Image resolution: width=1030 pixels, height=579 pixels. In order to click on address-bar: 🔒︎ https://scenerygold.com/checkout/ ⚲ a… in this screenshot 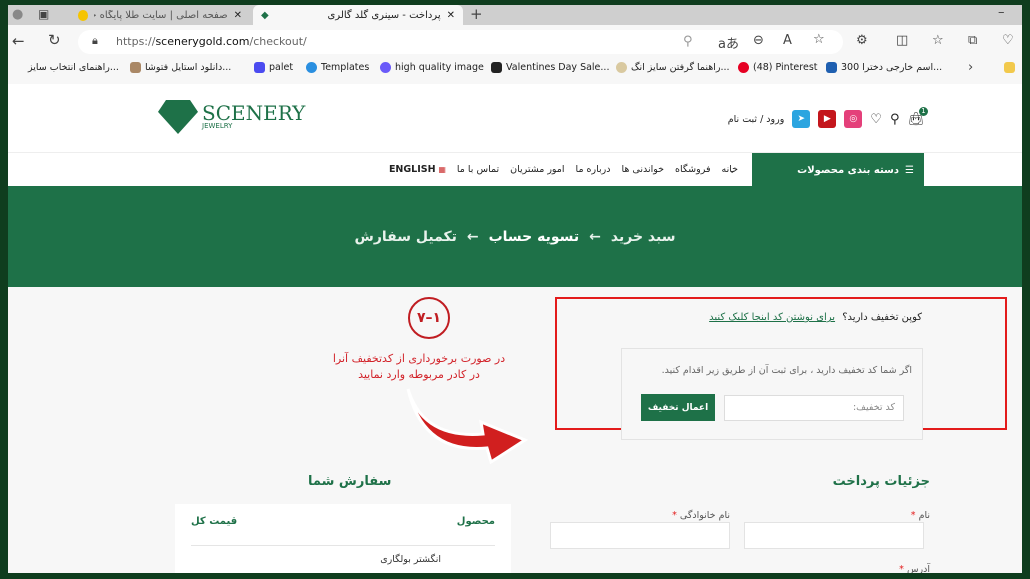, I will do `click(460, 42)`.